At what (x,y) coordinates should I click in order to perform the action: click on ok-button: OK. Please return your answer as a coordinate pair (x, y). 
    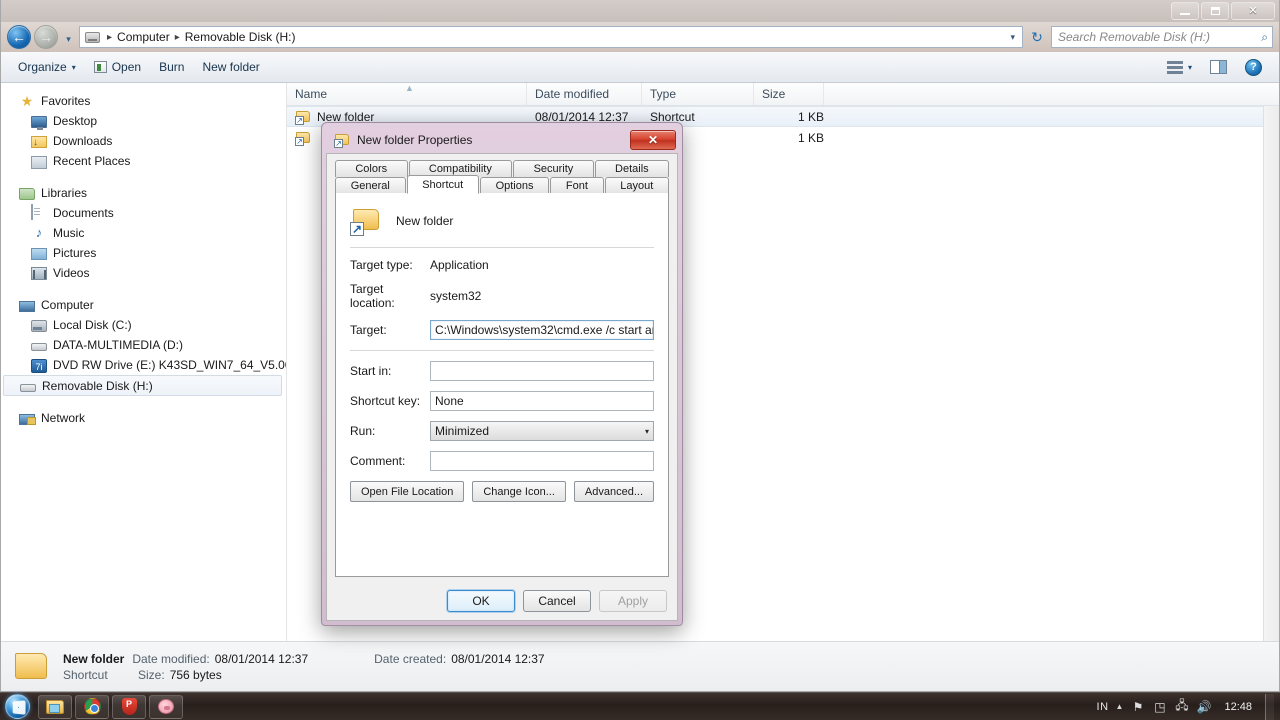
    Looking at the image, I should click on (481, 601).